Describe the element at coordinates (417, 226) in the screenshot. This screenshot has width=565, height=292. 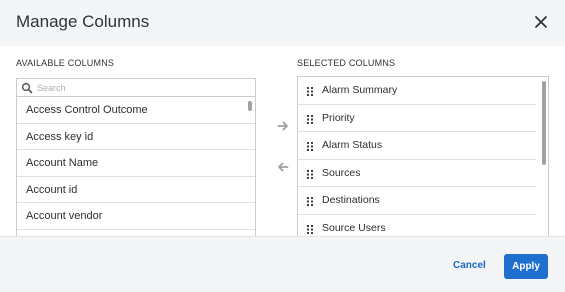
I see `selected-column-item: Source Users` at that location.